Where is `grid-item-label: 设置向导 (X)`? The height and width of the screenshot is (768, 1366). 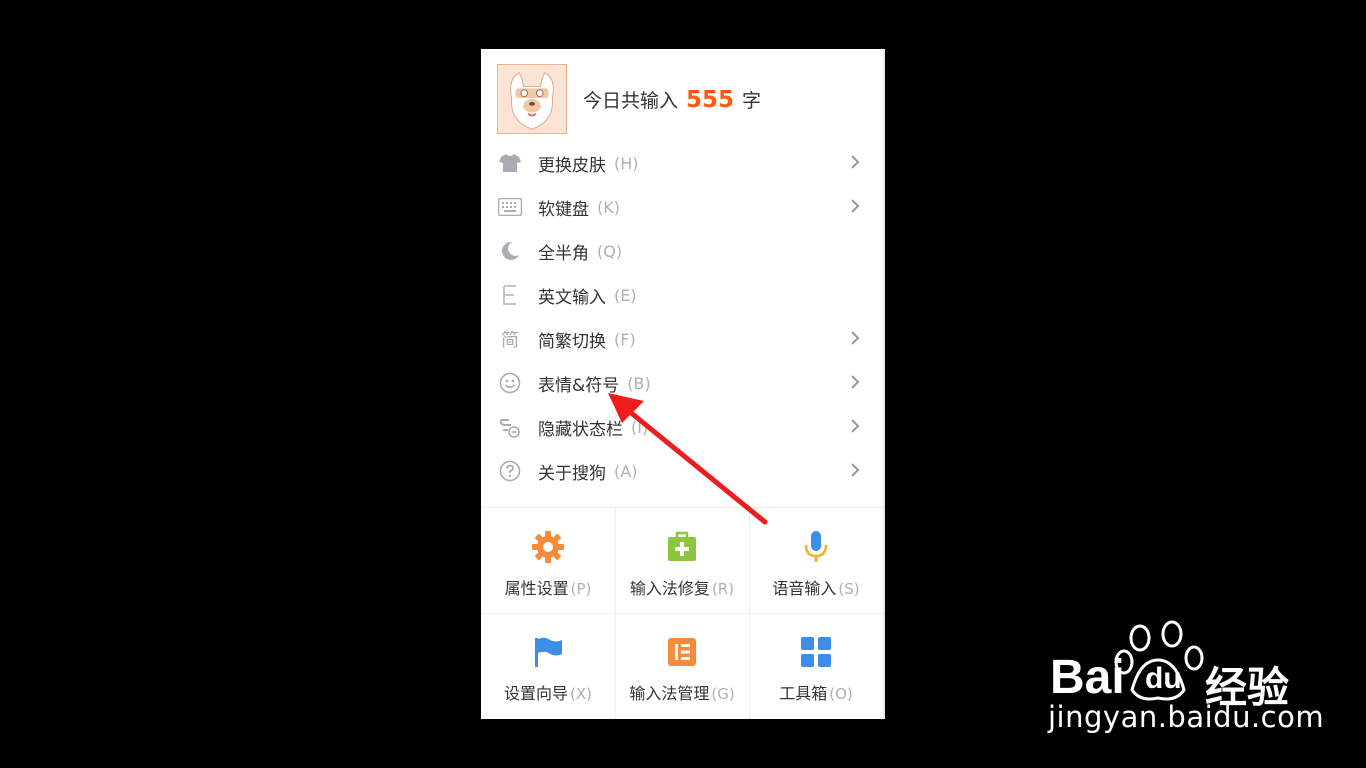 grid-item-label: 设置向导 (X) is located at coordinates (548, 692).